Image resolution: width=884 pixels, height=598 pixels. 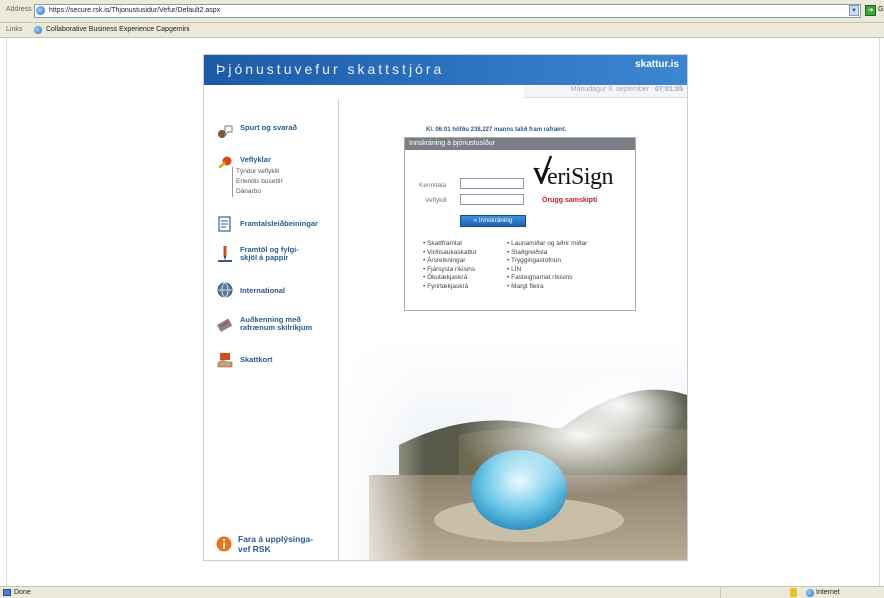 I want to click on nav-item-skattkort: Skattkort, so click(x=276, y=361).